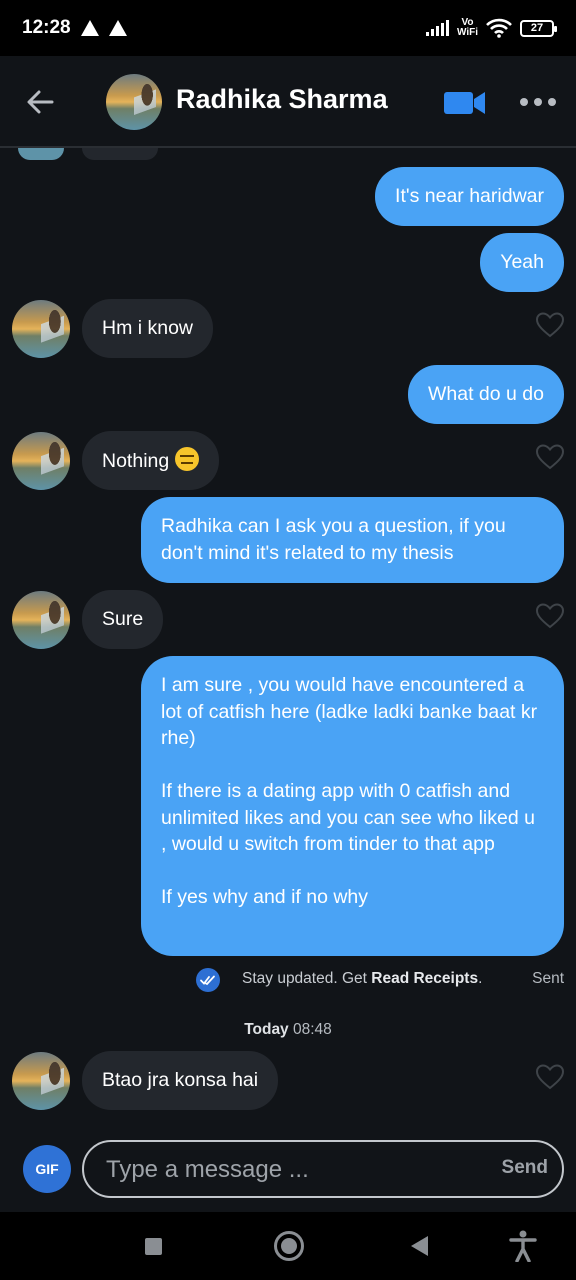  What do you see at coordinates (538, 102) in the screenshot?
I see `more-options-icon` at bounding box center [538, 102].